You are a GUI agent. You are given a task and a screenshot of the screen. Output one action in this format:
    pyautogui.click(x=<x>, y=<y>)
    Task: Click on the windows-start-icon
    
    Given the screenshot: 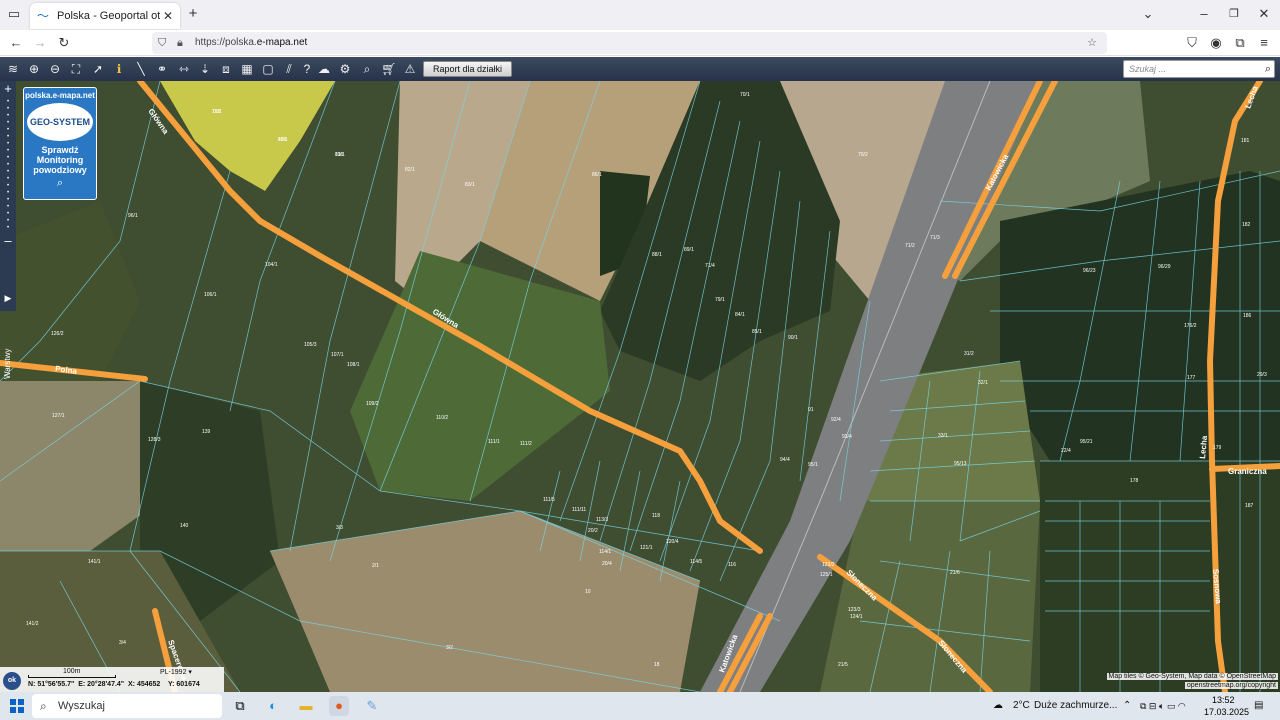 What is the action you would take?
    pyautogui.click(x=17, y=706)
    